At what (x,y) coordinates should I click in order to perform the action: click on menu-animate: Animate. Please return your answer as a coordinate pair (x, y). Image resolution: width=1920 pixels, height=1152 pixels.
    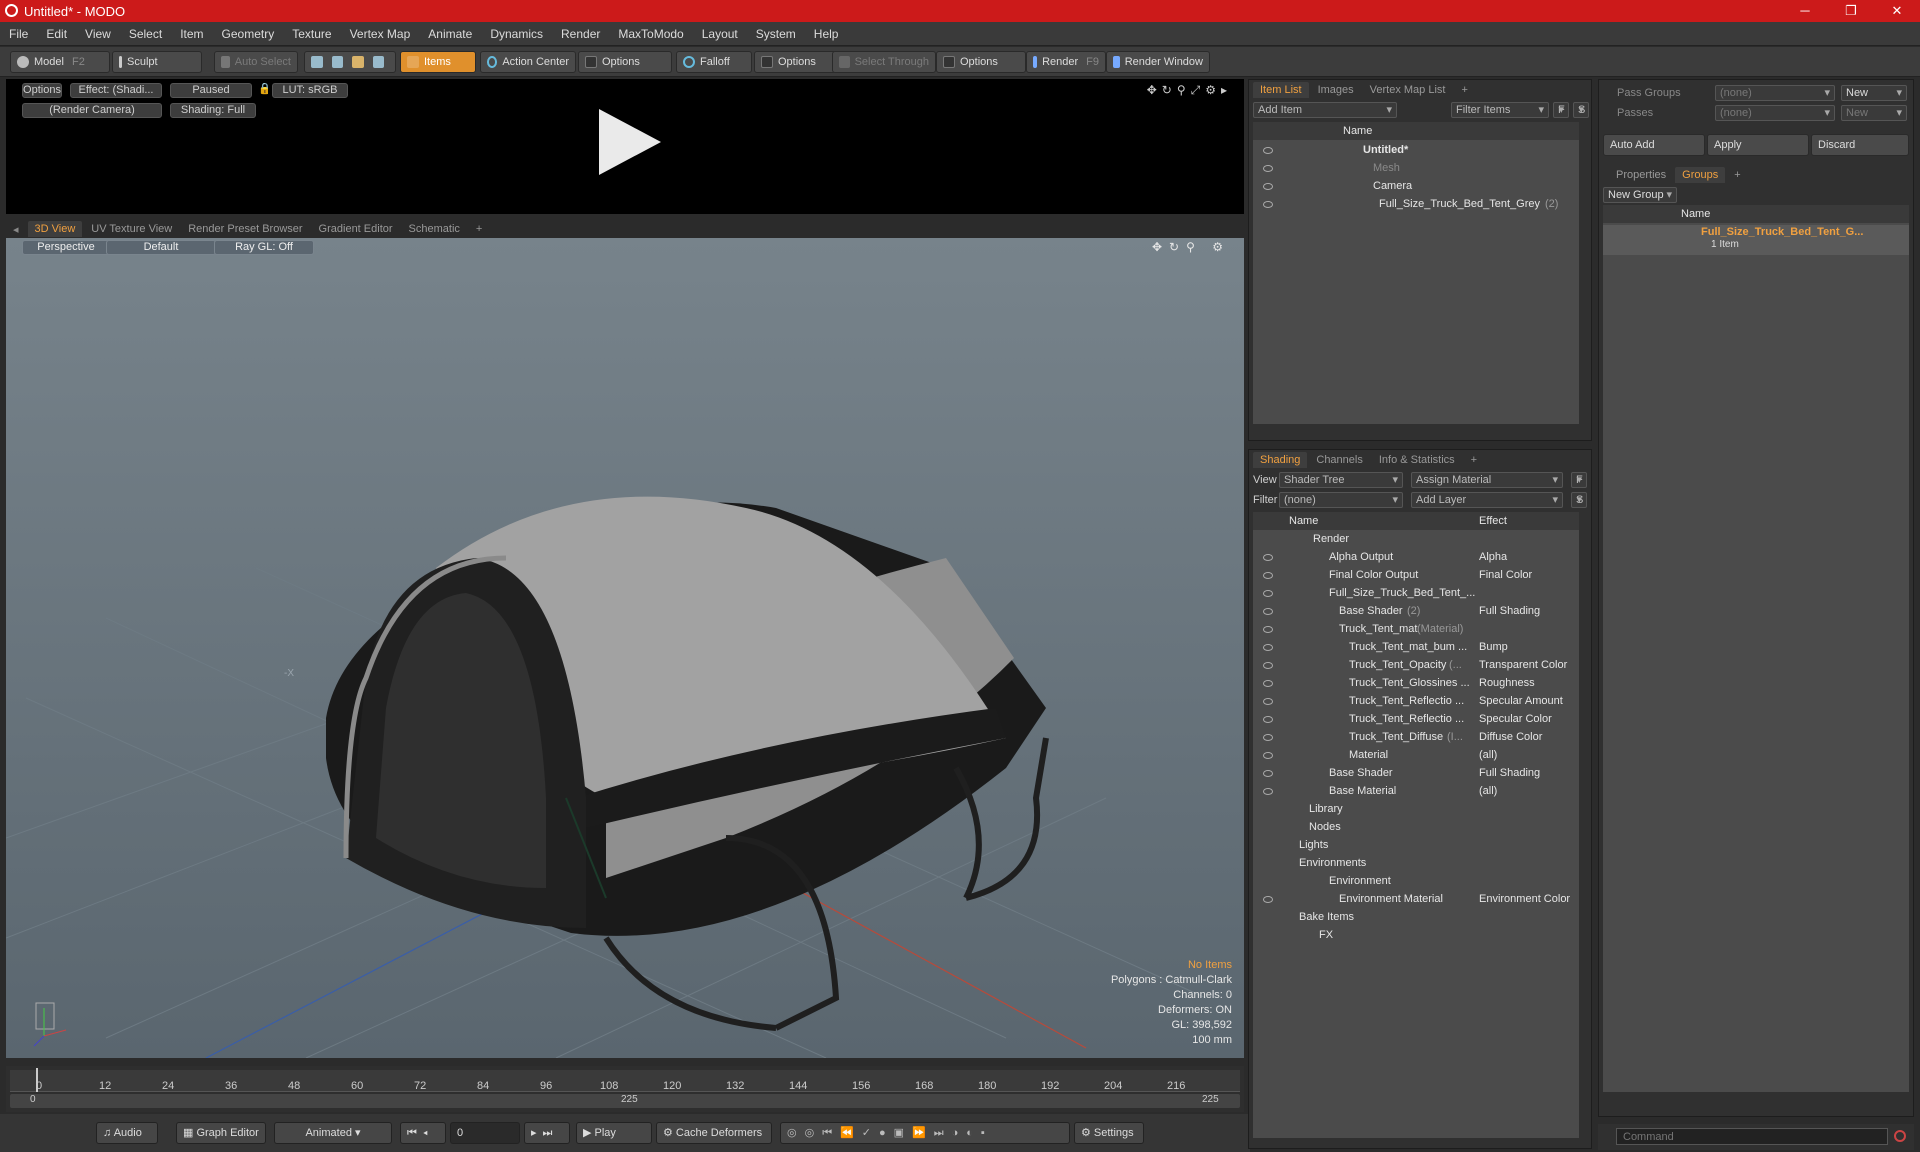
    Looking at the image, I should click on (450, 34).